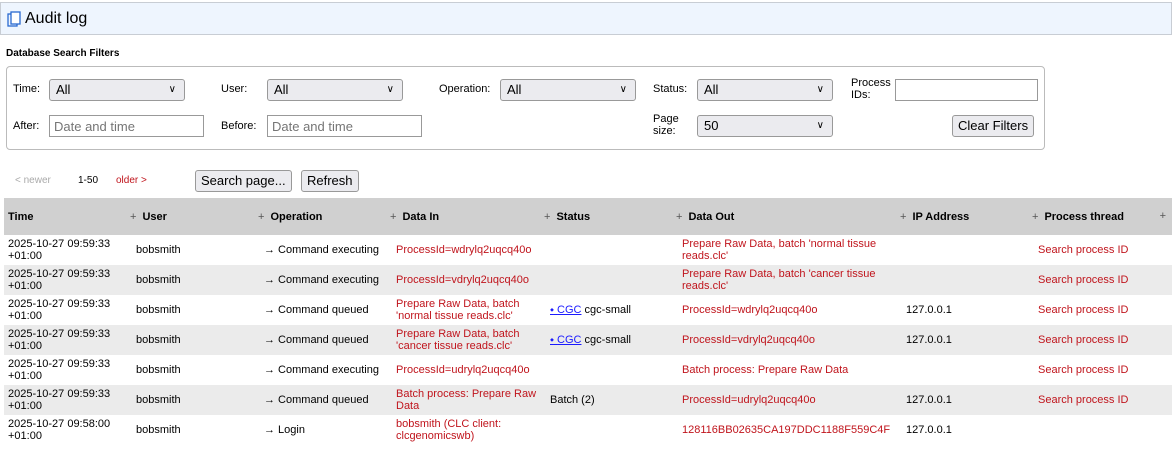 This screenshot has width=1172, height=452. What do you see at coordinates (765, 90) in the screenshot?
I see `status-select: All ∨` at bounding box center [765, 90].